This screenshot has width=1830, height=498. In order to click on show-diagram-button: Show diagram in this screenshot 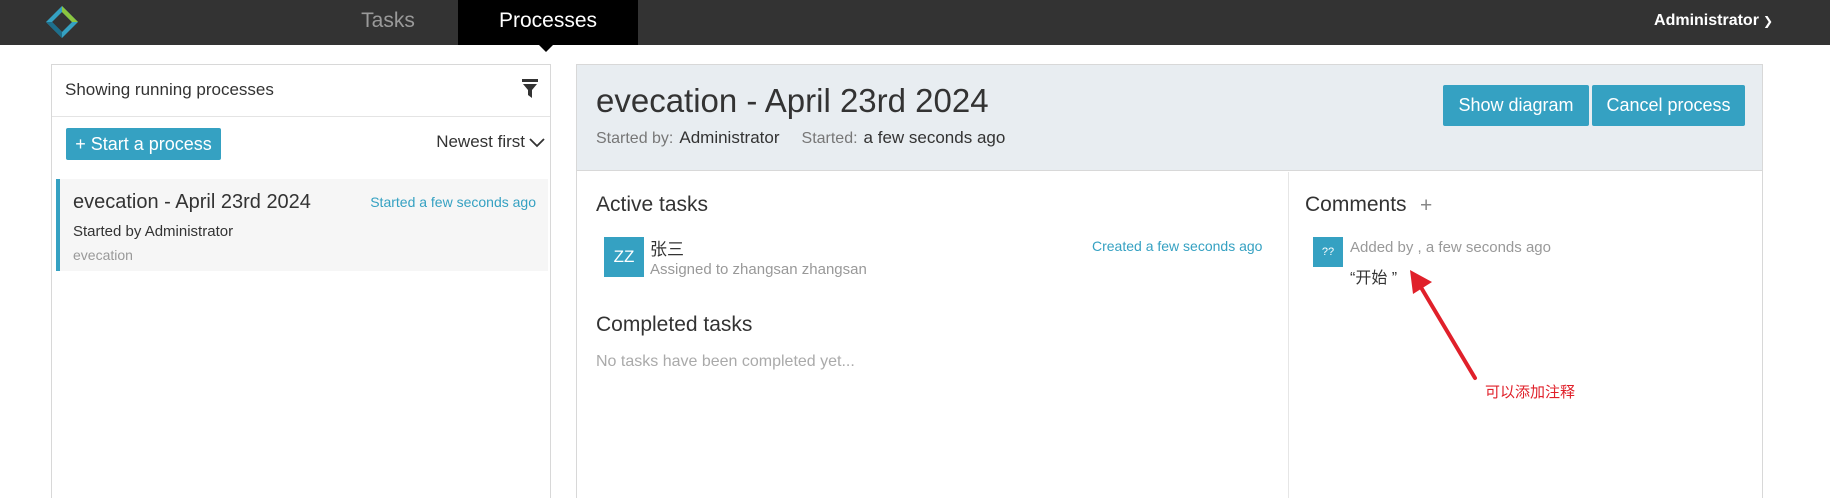, I will do `click(1516, 105)`.